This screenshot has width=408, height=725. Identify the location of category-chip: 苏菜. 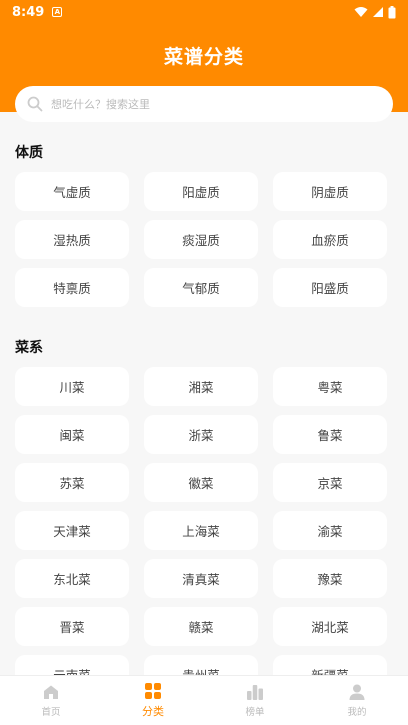
(72, 482).